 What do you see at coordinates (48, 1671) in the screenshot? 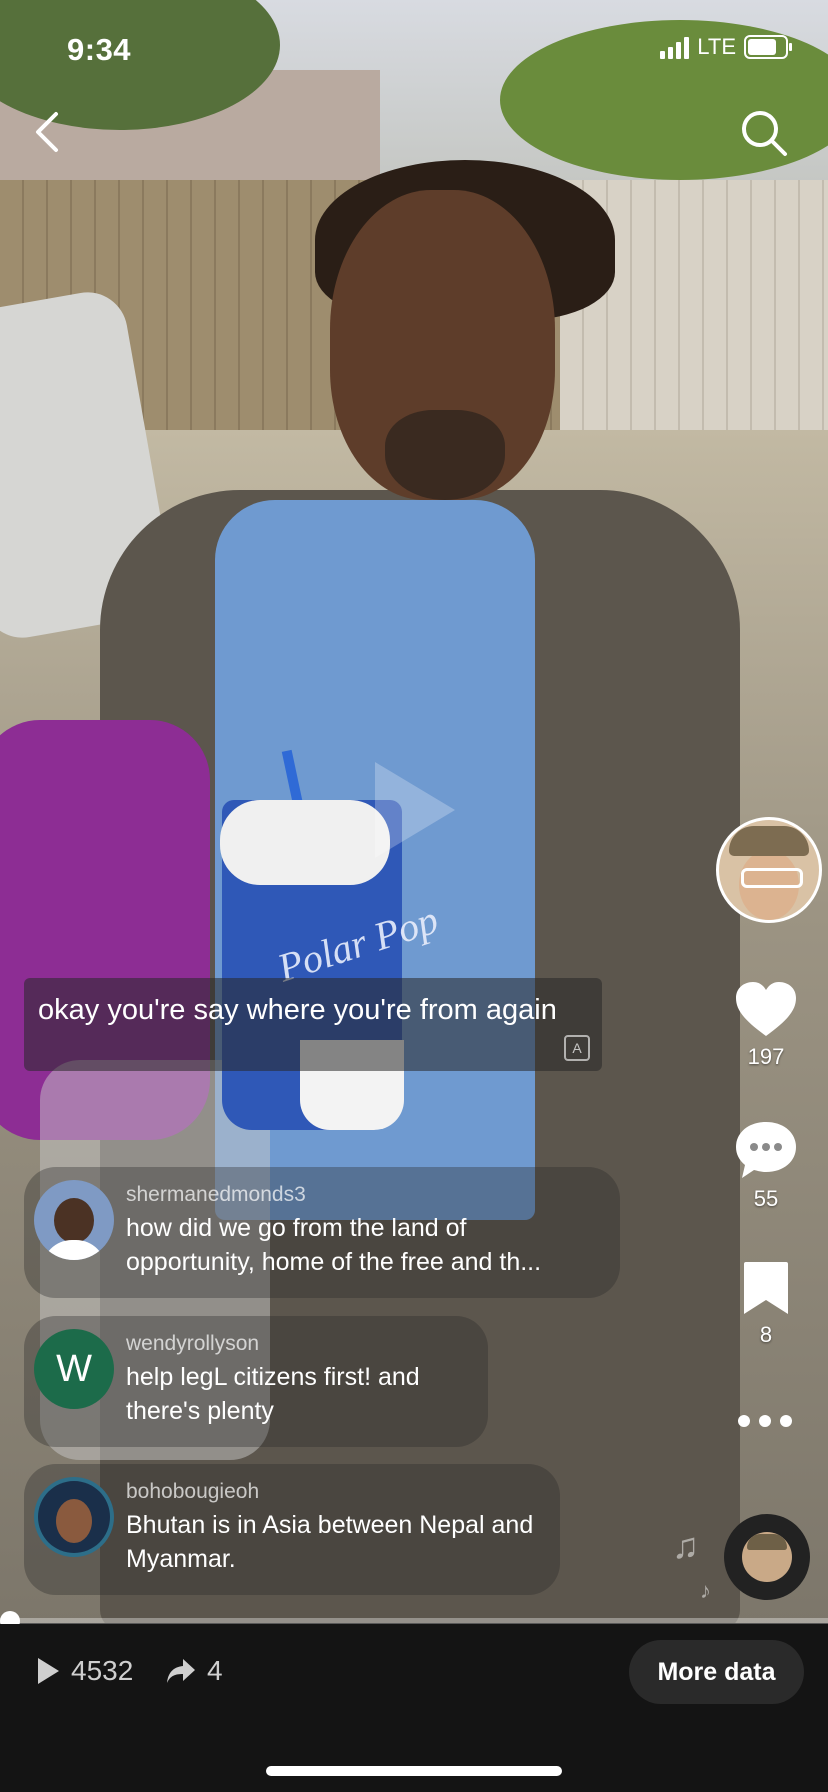
I see `play-count-icon` at bounding box center [48, 1671].